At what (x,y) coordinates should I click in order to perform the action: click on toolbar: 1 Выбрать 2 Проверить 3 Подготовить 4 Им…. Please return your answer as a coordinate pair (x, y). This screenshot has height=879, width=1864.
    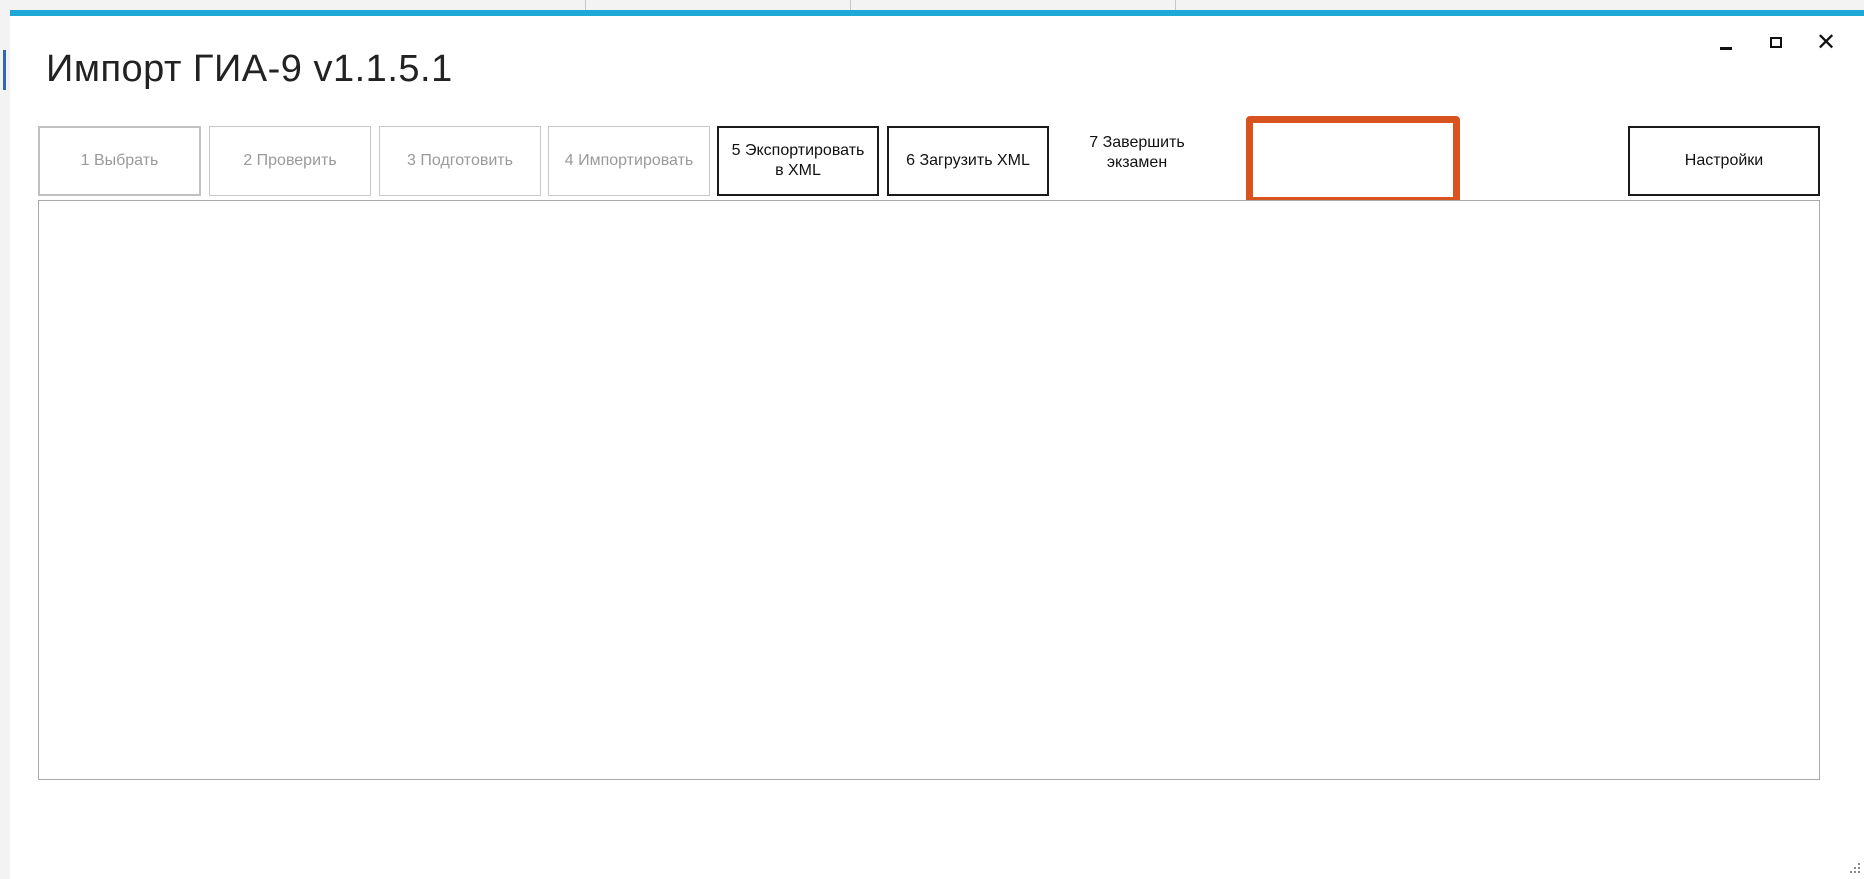
    Looking at the image, I should click on (933, 157).